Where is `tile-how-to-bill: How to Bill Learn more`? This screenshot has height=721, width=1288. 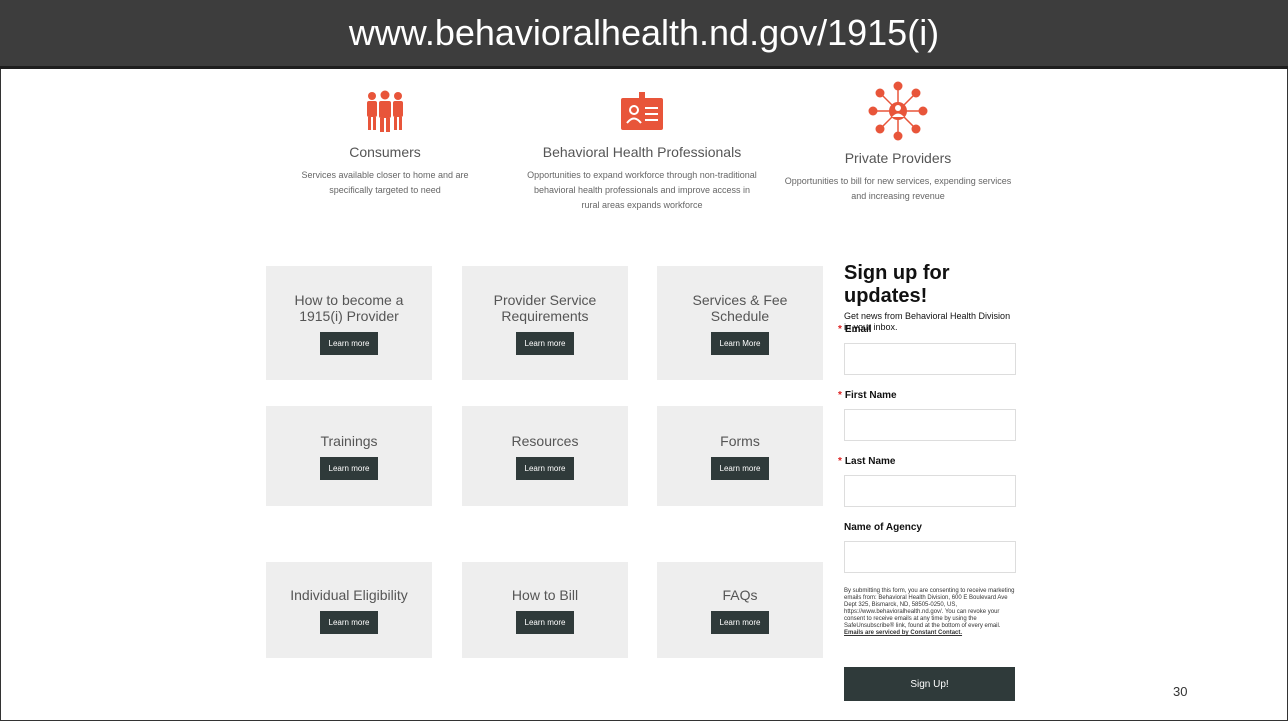
tile-how-to-bill: How to Bill Learn more is located at coordinates (545, 610).